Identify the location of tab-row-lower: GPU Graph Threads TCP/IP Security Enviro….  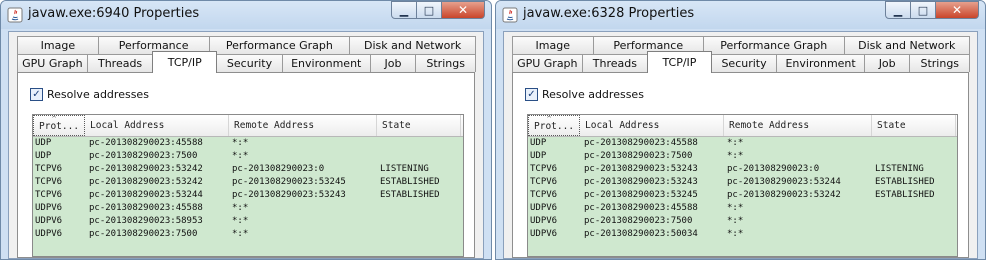
(741, 62).